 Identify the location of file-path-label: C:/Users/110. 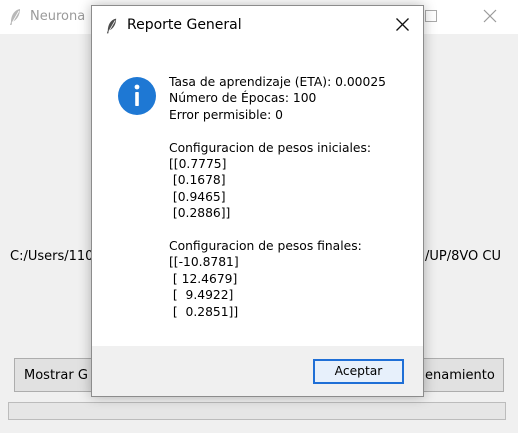
(52, 256).